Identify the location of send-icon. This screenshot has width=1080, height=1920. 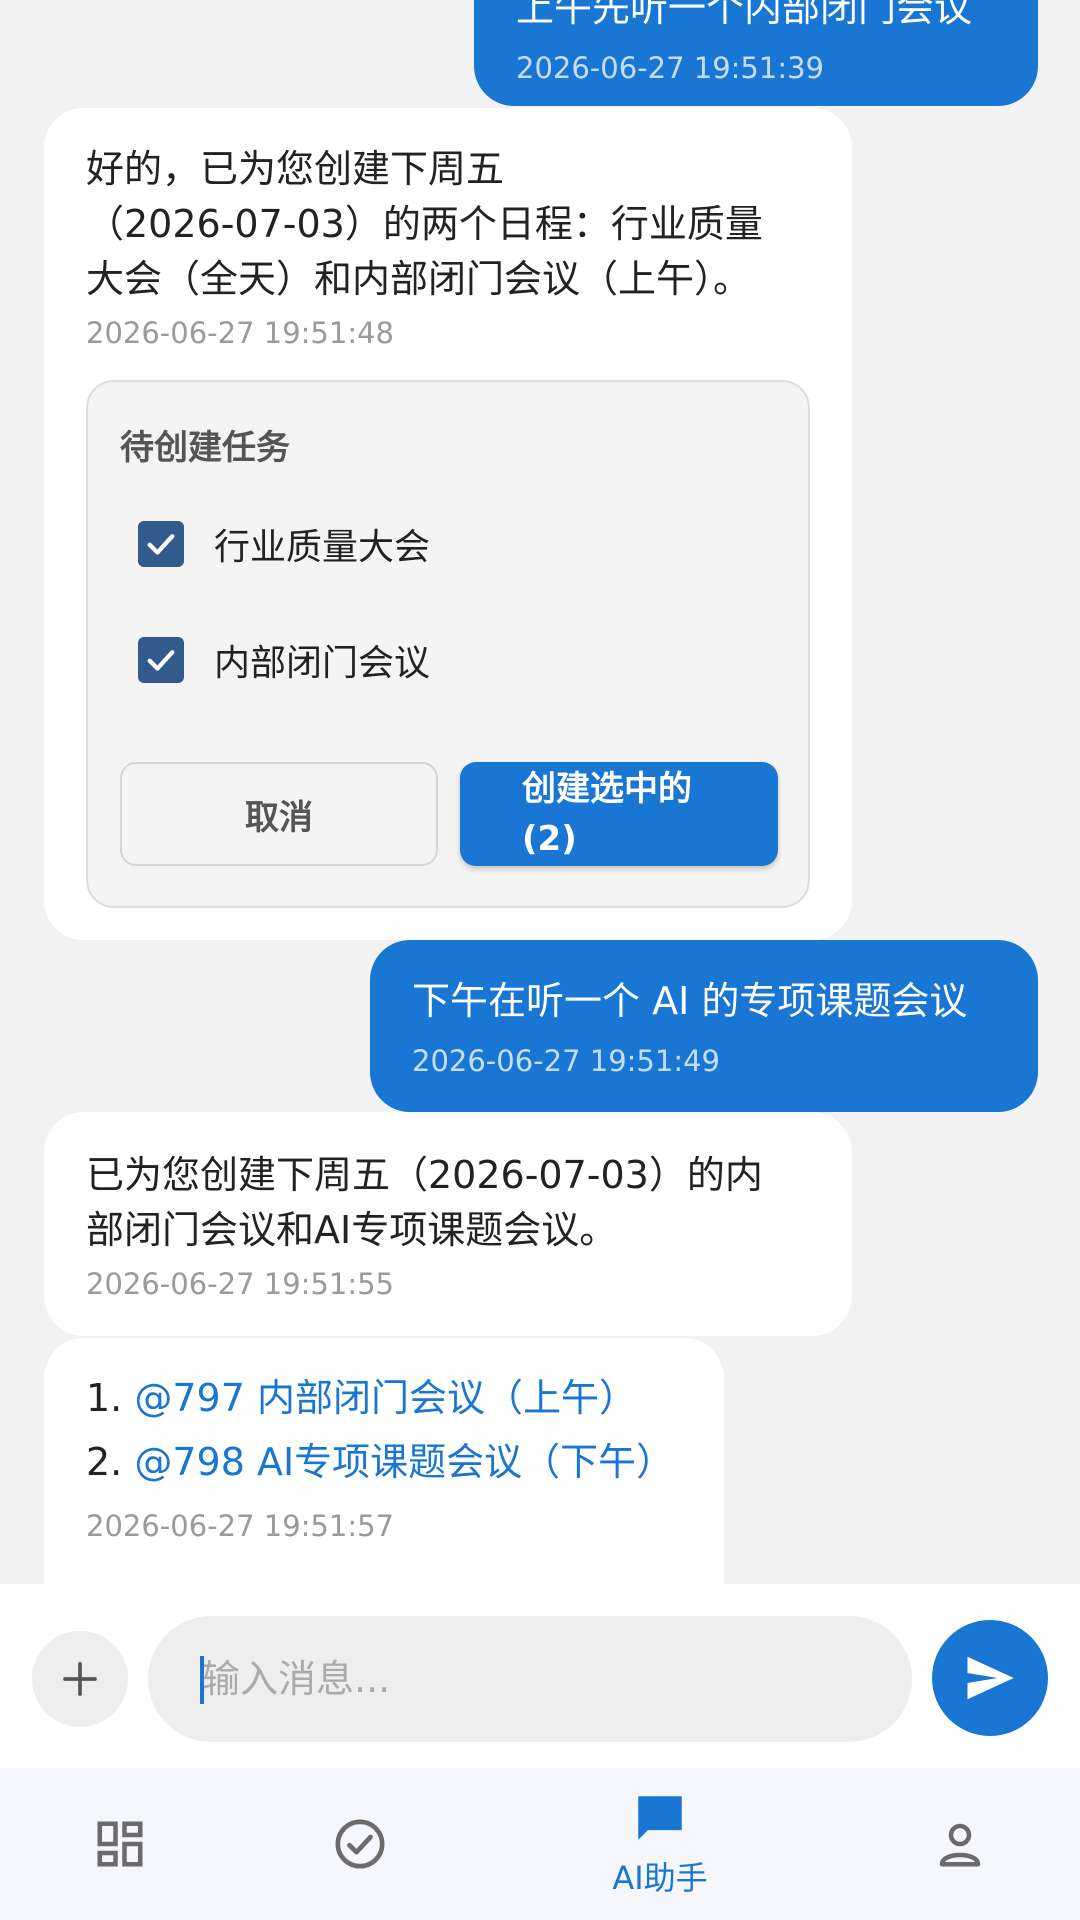
(990, 1678).